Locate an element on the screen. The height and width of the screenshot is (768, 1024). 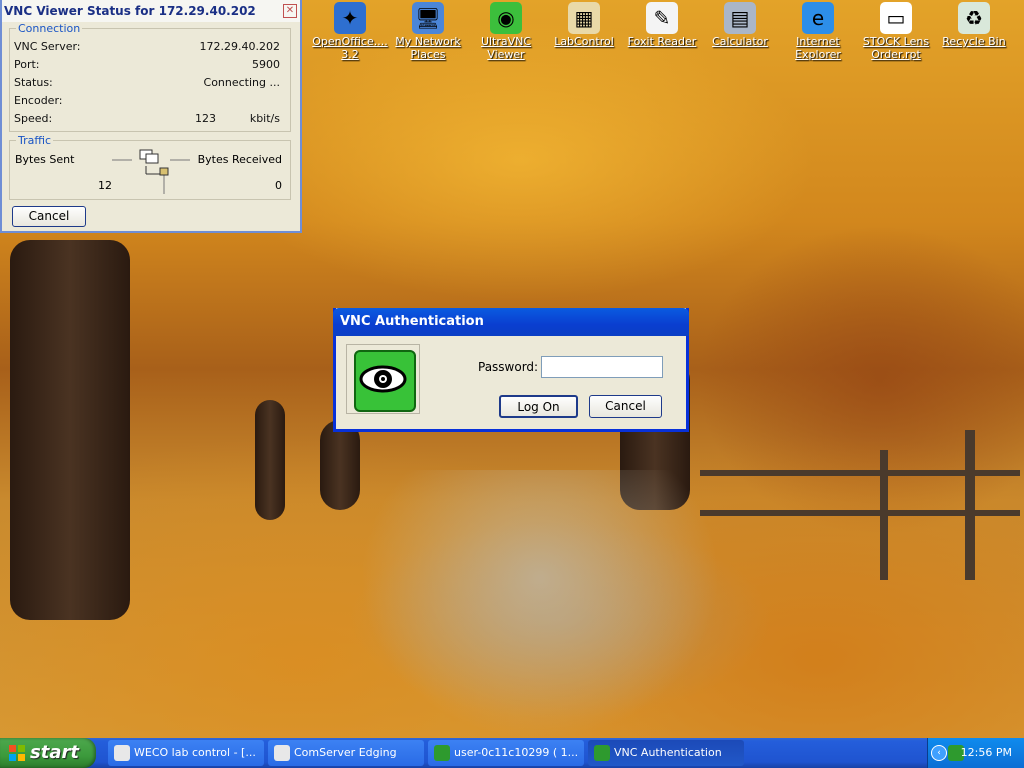
start-button: start is located at coordinates (48, 753).